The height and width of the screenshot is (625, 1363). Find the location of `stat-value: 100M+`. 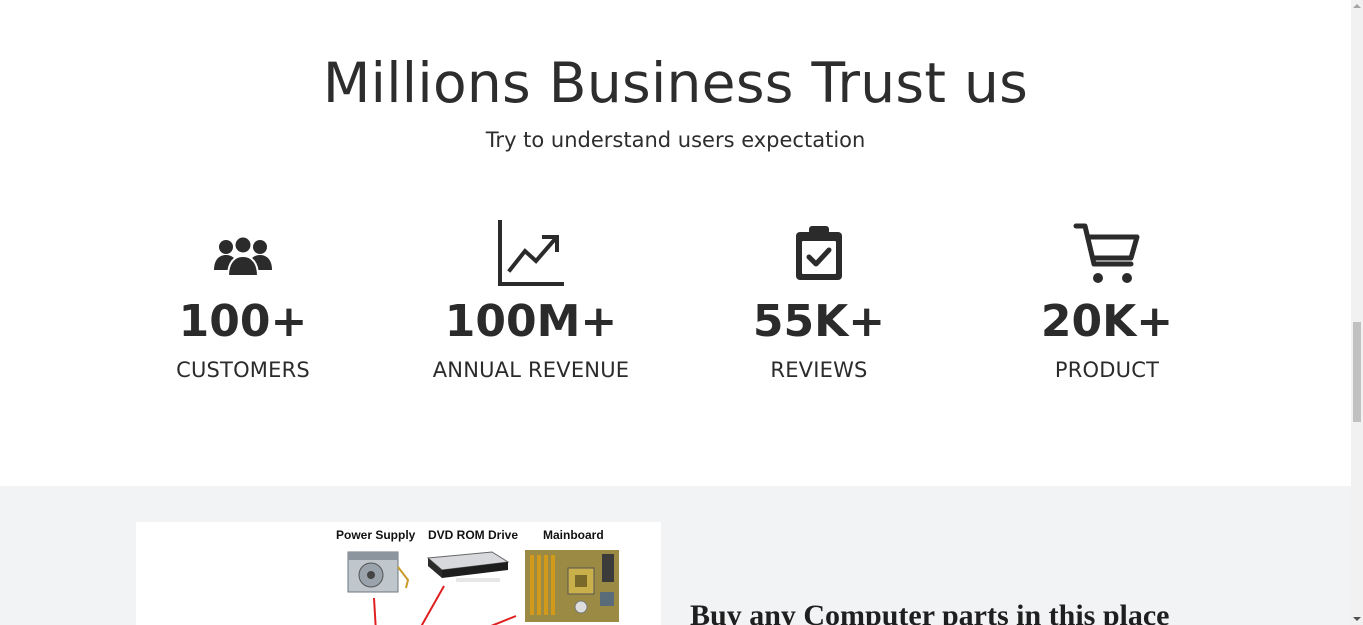

stat-value: 100M+ is located at coordinates (531, 321).